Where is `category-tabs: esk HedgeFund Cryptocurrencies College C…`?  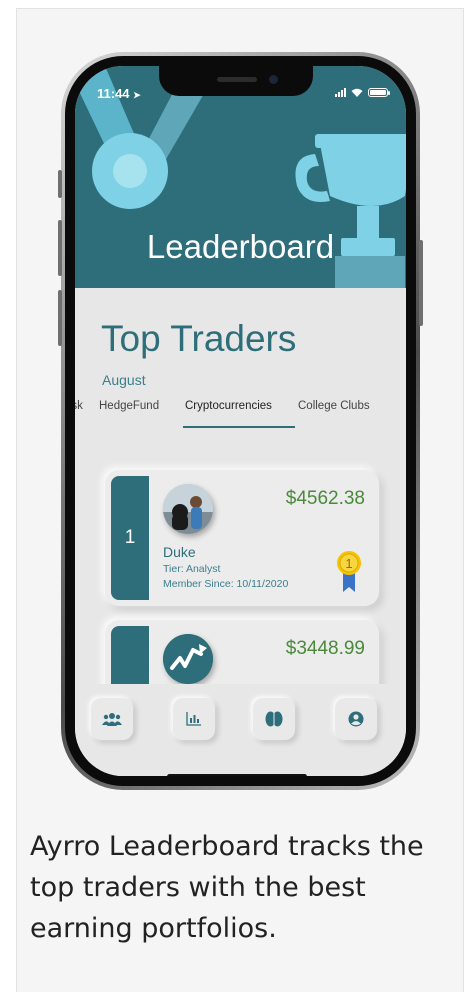
category-tabs: esk HedgeFund Cryptocurrencies College C… is located at coordinates (240, 415).